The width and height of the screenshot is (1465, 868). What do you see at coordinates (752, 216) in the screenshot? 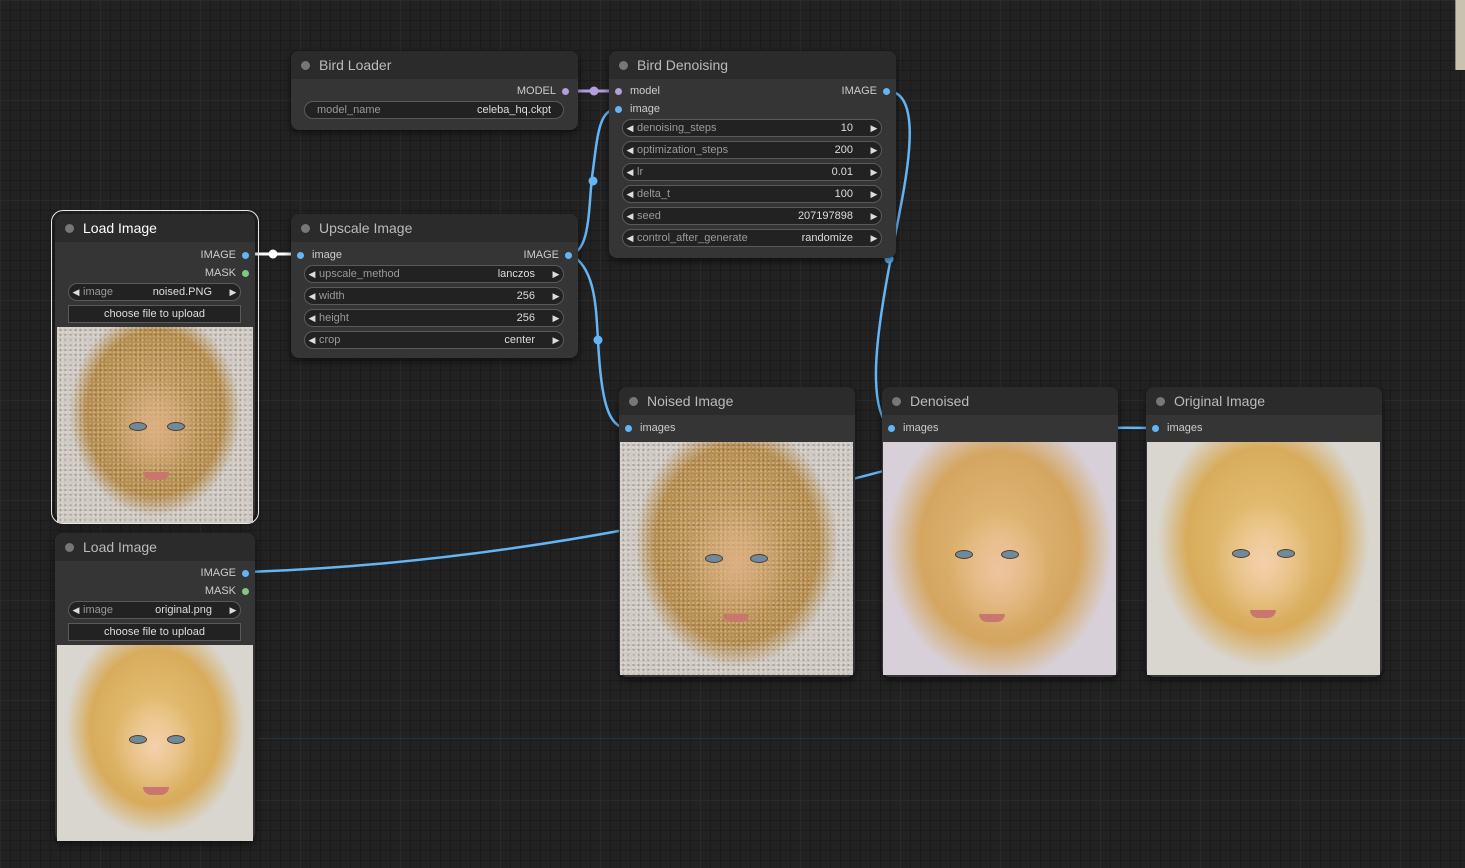
I see `widget-seed: ◀ seed 207197898 ▶` at bounding box center [752, 216].